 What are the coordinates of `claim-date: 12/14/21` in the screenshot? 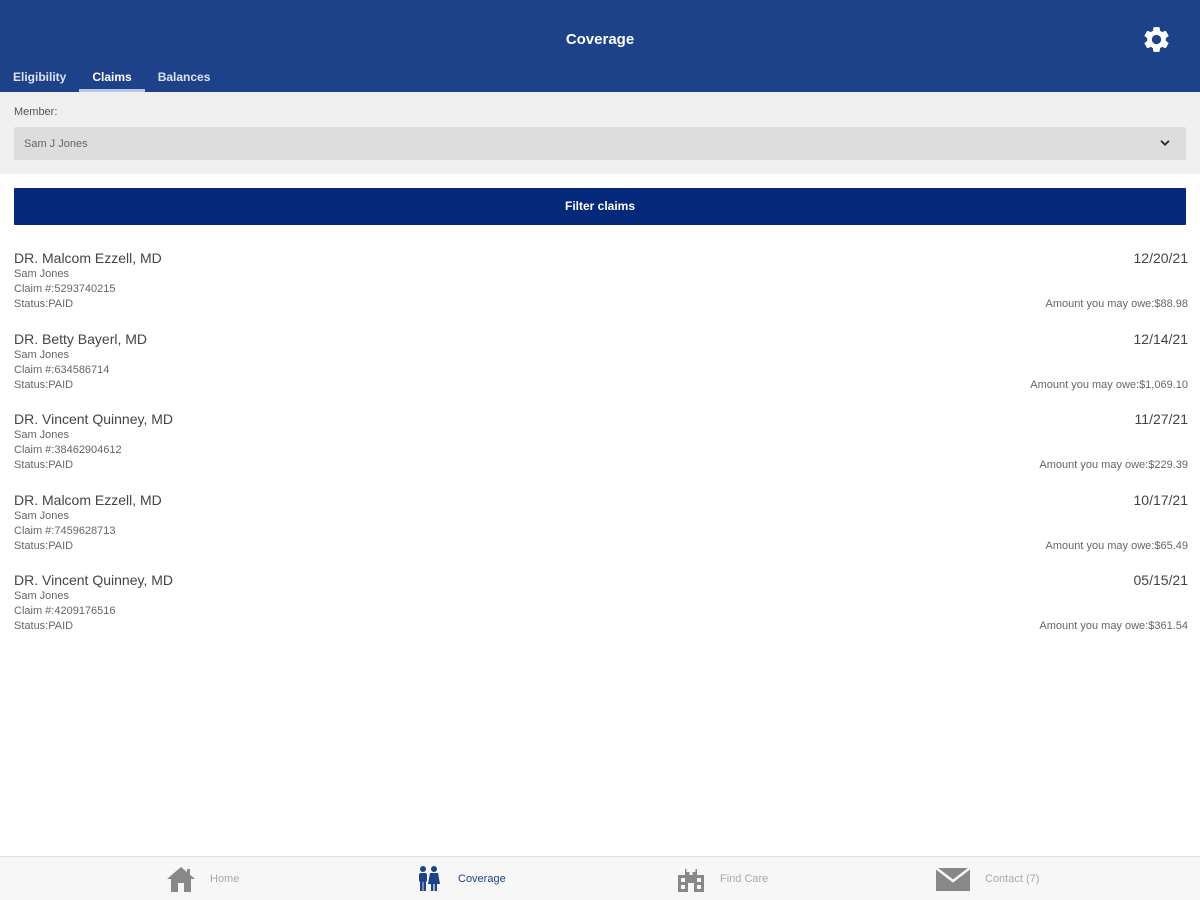 It's located at (1161, 338).